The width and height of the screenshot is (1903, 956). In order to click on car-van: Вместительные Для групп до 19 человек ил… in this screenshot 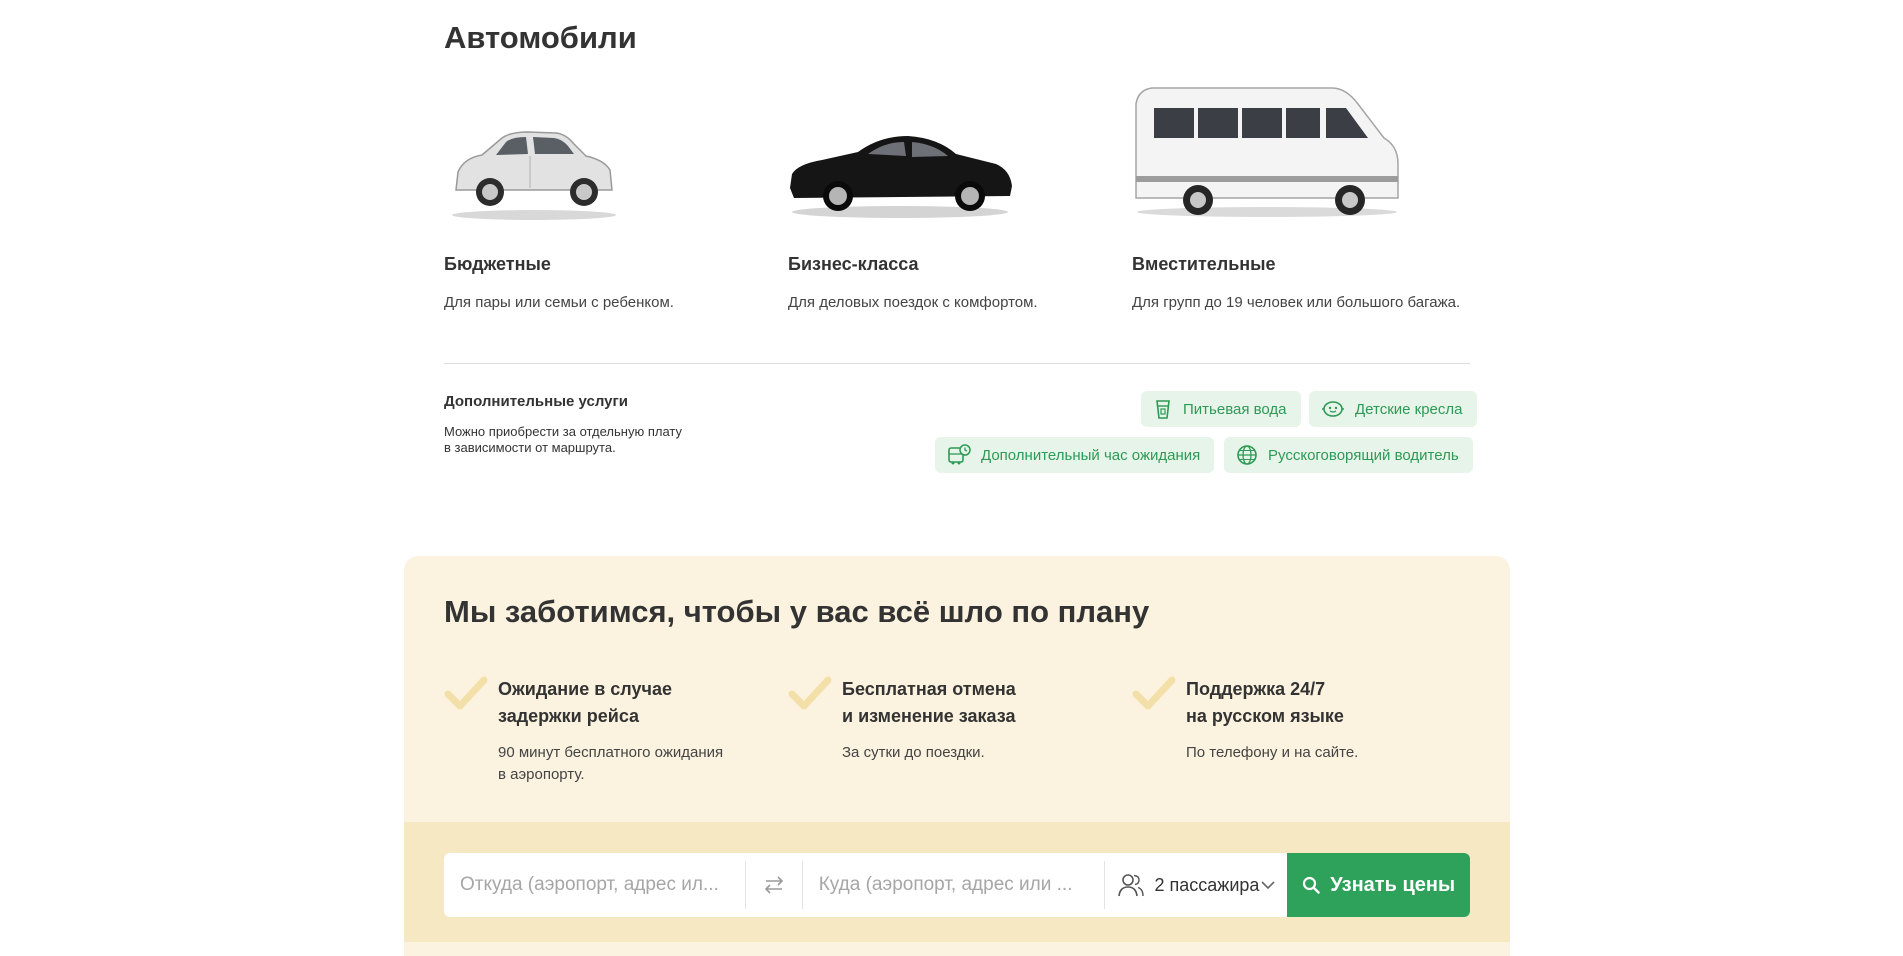, I will do `click(1297, 199)`.